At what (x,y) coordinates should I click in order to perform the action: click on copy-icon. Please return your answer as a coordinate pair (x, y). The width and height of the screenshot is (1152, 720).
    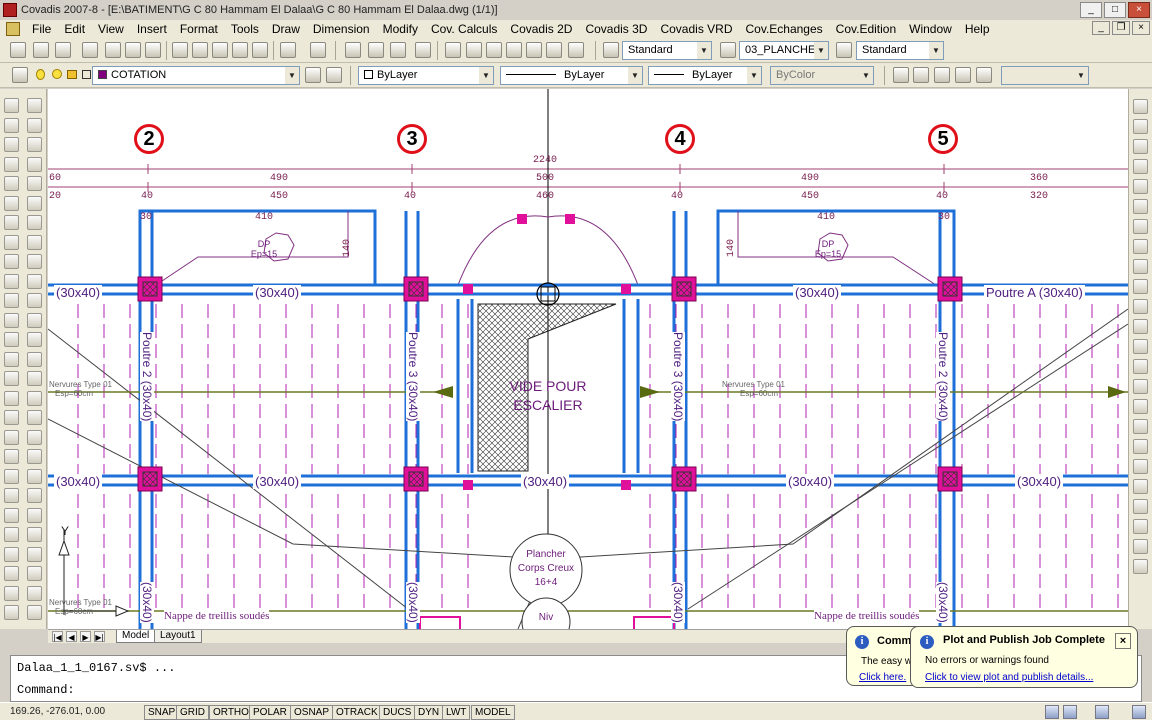
    Looking at the image, I should click on (200, 50).